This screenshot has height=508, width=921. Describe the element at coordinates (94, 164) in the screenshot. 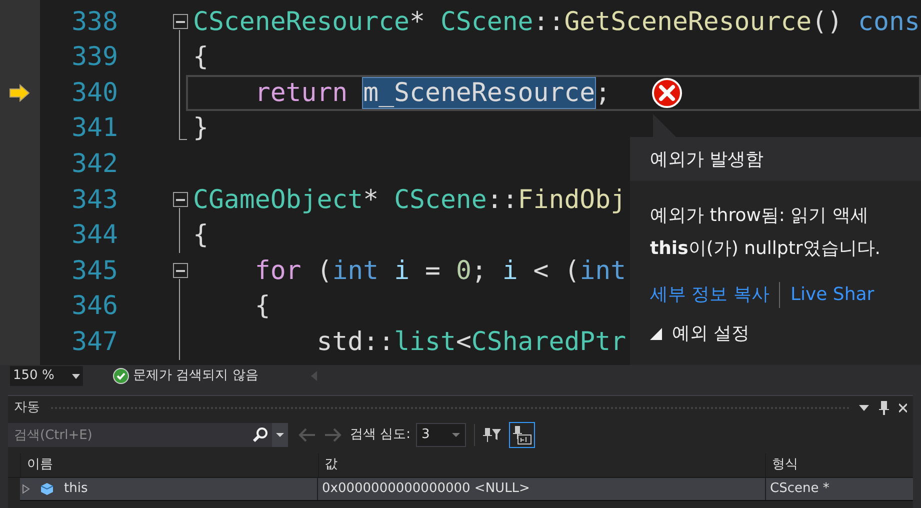

I see `line-number: 342` at that location.